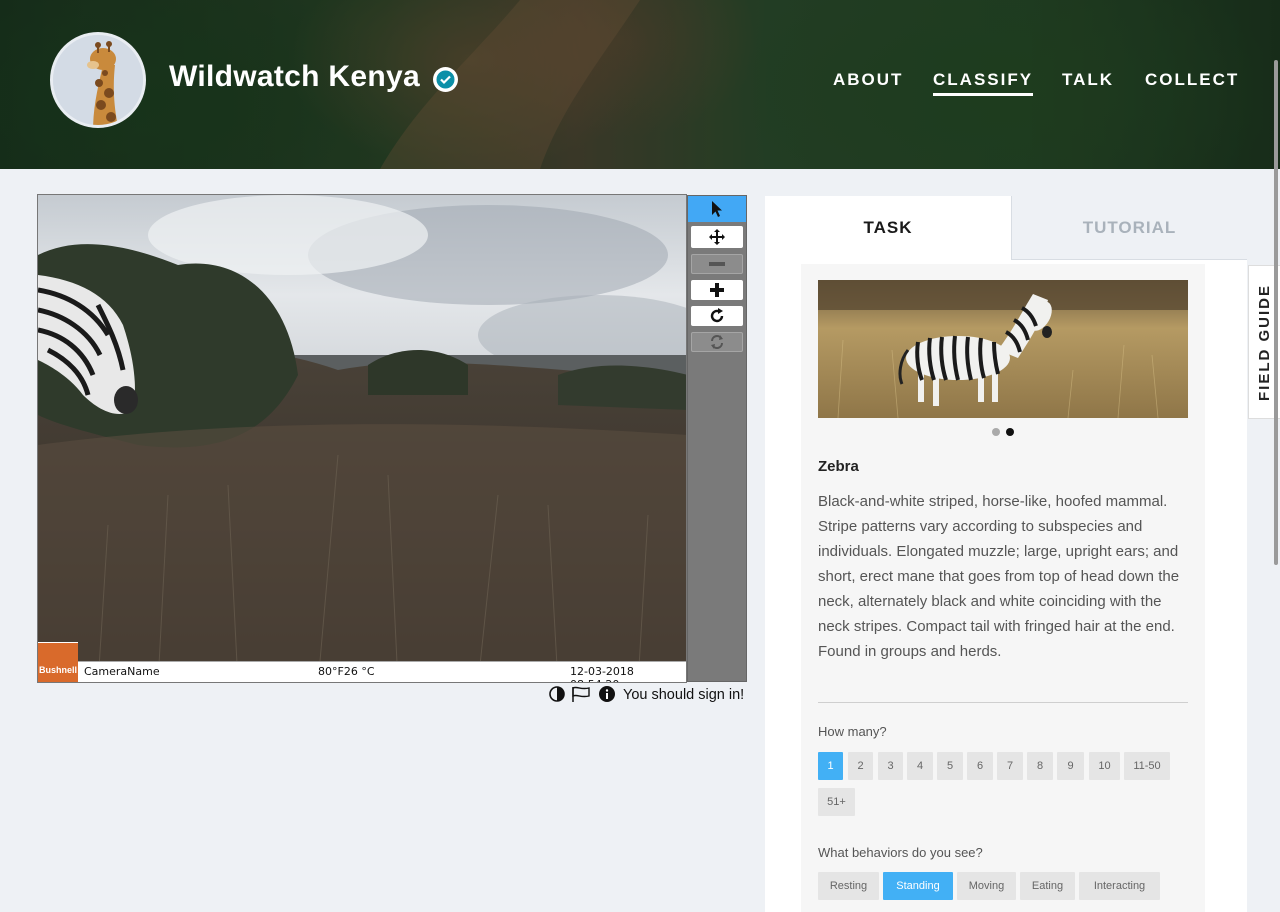  Describe the element at coordinates (848, 886) in the screenshot. I see `behavior-option-resting: Resting` at that location.